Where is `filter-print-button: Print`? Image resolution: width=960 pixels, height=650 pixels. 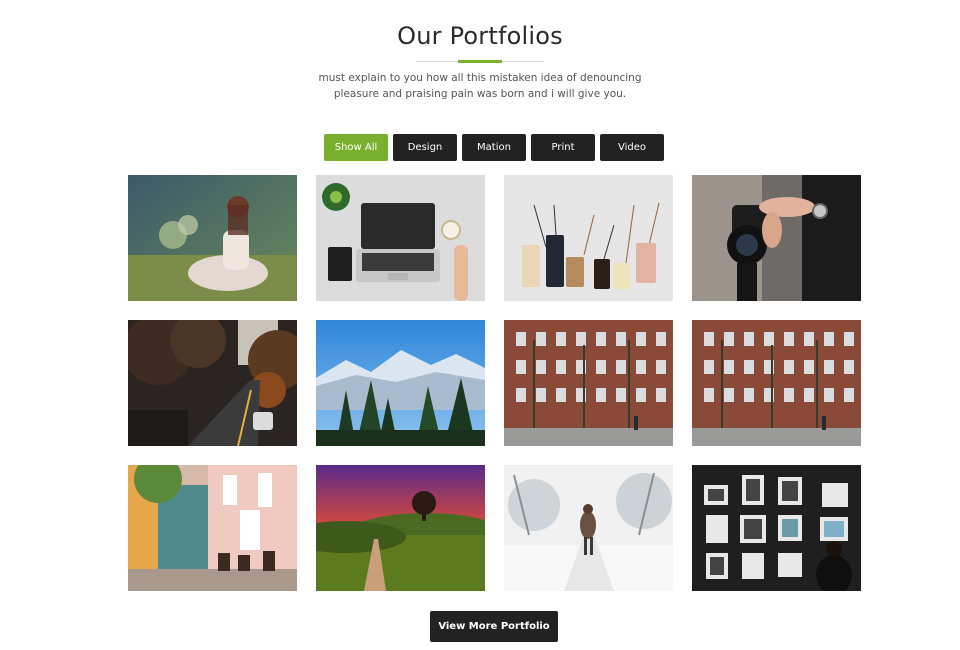 filter-print-button: Print is located at coordinates (563, 147).